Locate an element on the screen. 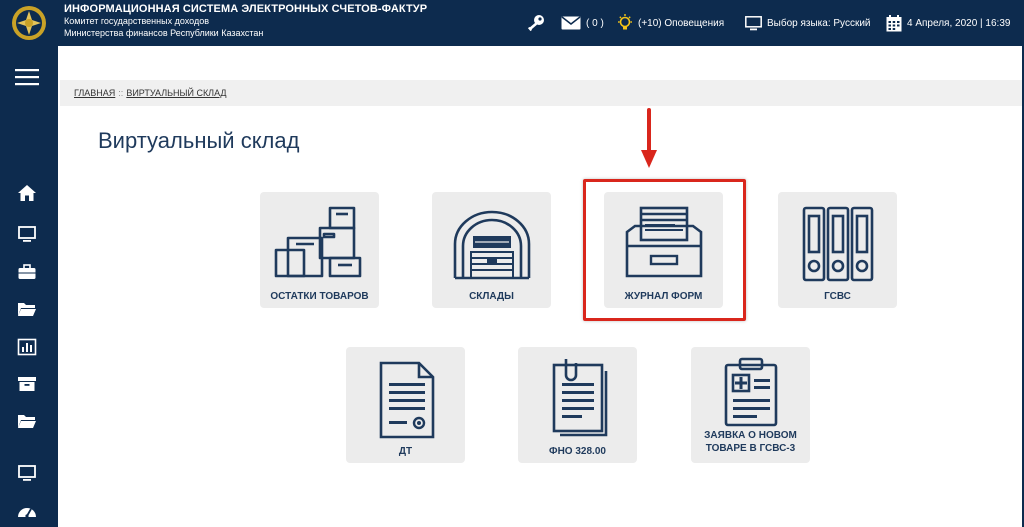 The image size is (1024, 527). home-icon is located at coordinates (27, 193).